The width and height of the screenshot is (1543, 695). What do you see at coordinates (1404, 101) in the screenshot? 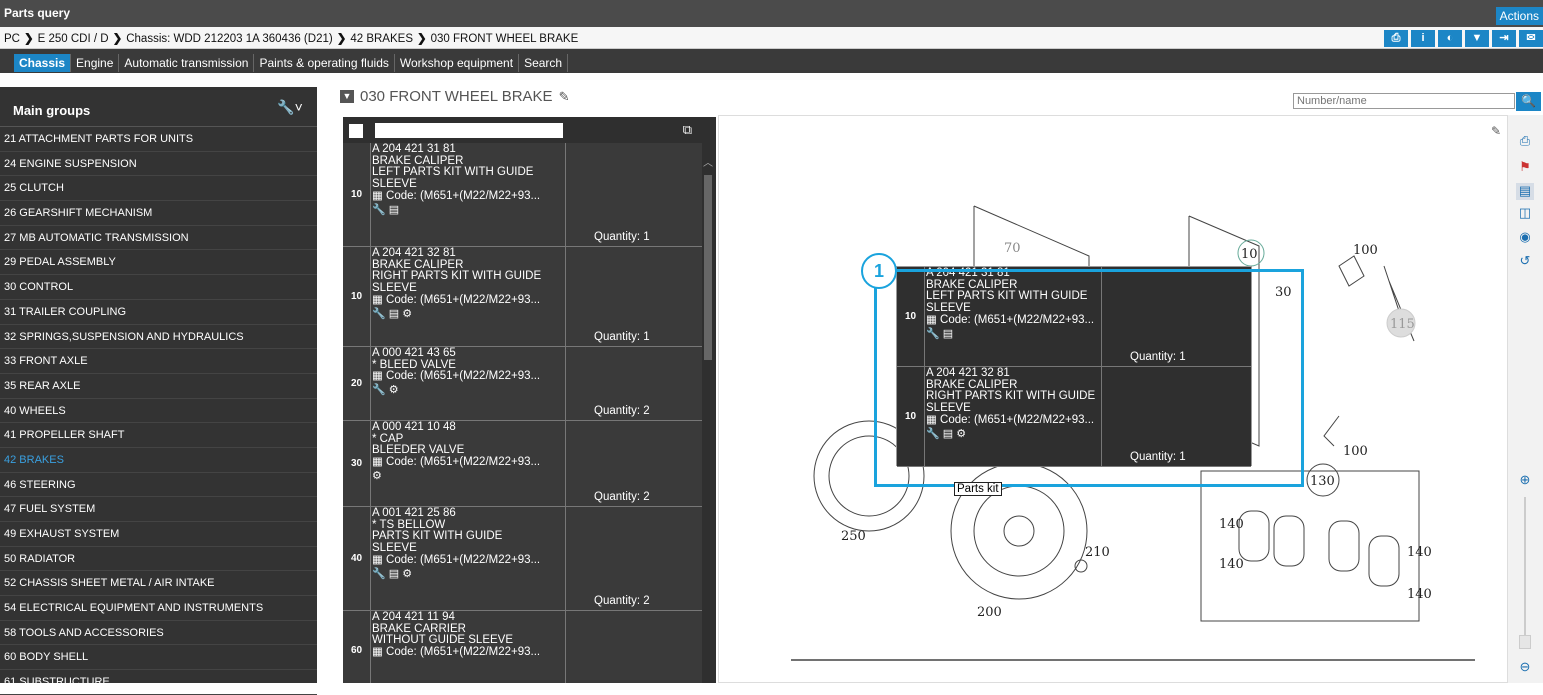
I see `search-input` at bounding box center [1404, 101].